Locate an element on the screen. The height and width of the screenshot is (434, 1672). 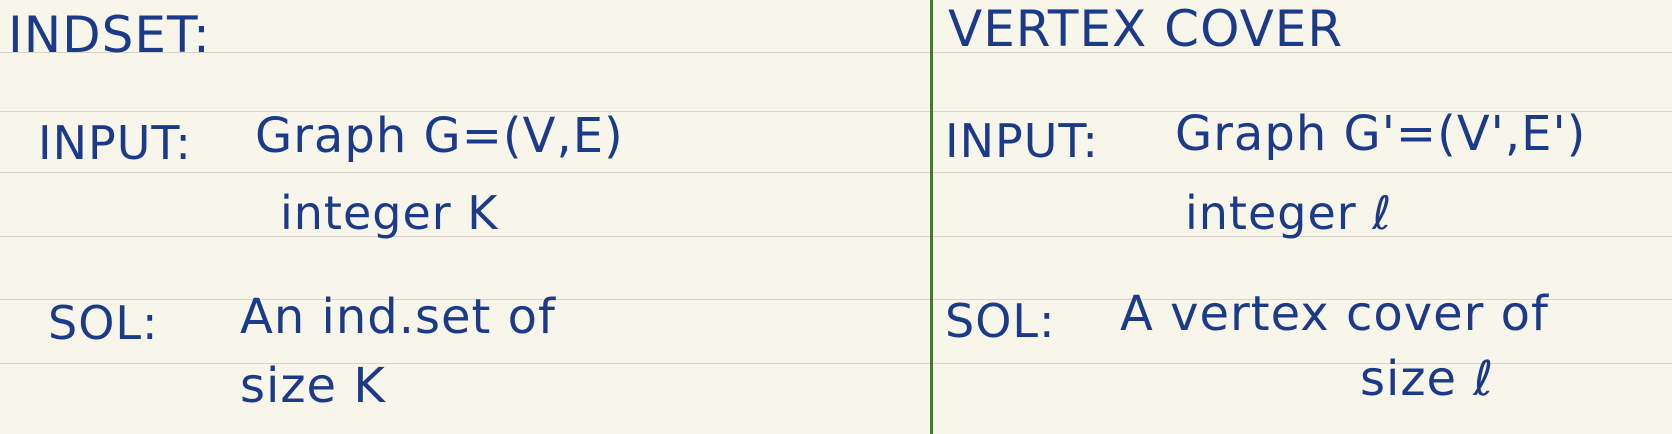
vertex-cover-sol-line1: A vertex cover of is located at coordinates (1334, 314).